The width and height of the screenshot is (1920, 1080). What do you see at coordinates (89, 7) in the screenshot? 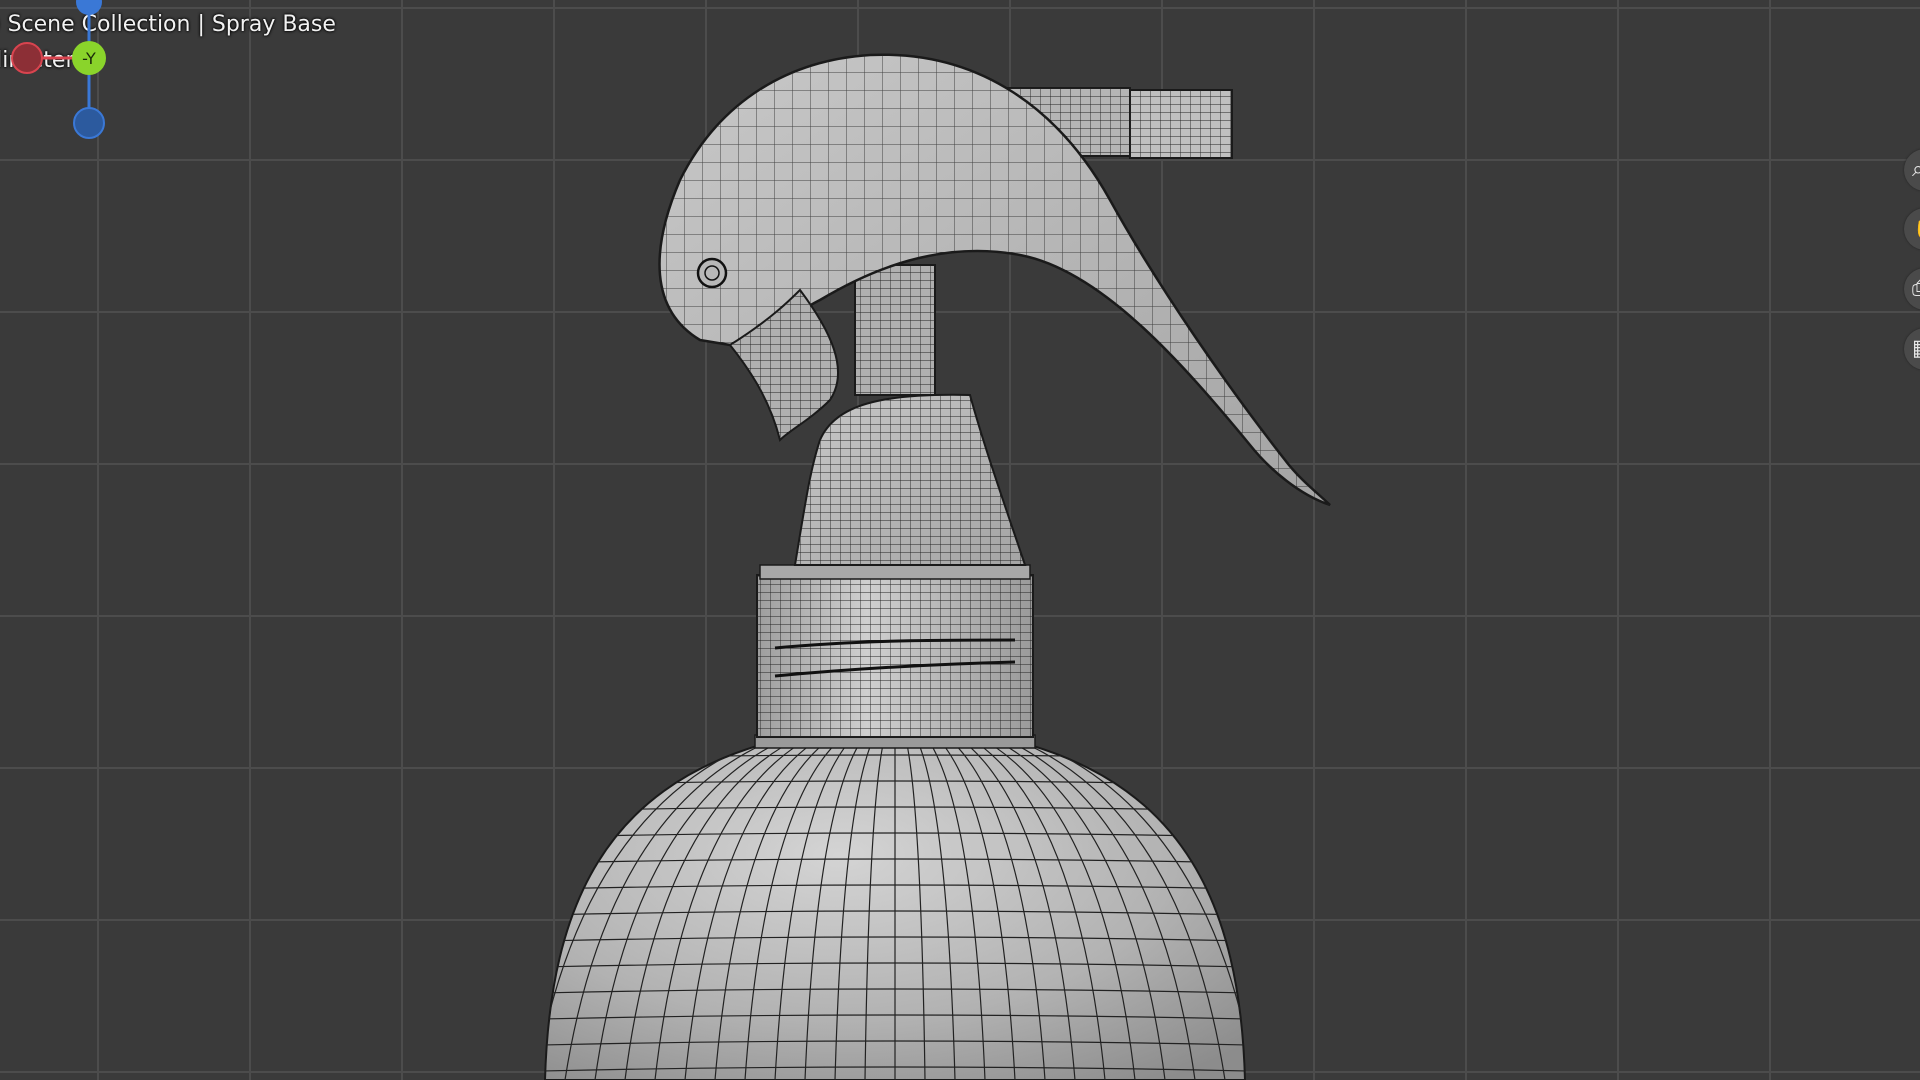
I see `z-axis-handle` at bounding box center [89, 7].